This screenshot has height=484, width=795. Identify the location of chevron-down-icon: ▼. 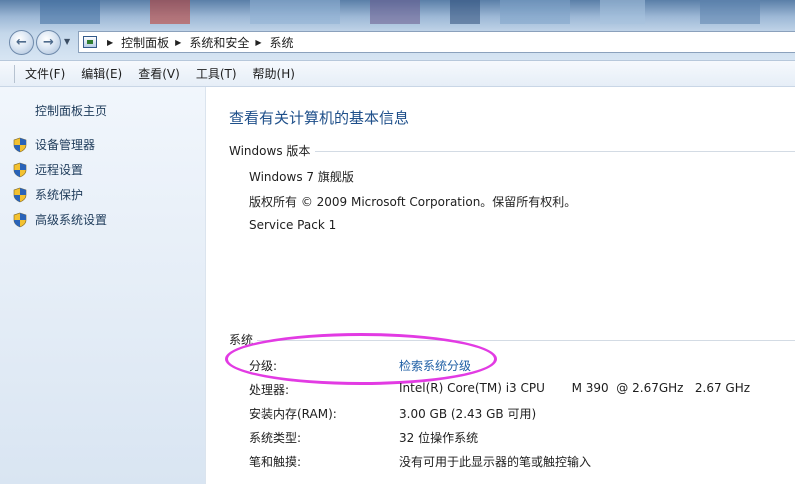
(67, 41).